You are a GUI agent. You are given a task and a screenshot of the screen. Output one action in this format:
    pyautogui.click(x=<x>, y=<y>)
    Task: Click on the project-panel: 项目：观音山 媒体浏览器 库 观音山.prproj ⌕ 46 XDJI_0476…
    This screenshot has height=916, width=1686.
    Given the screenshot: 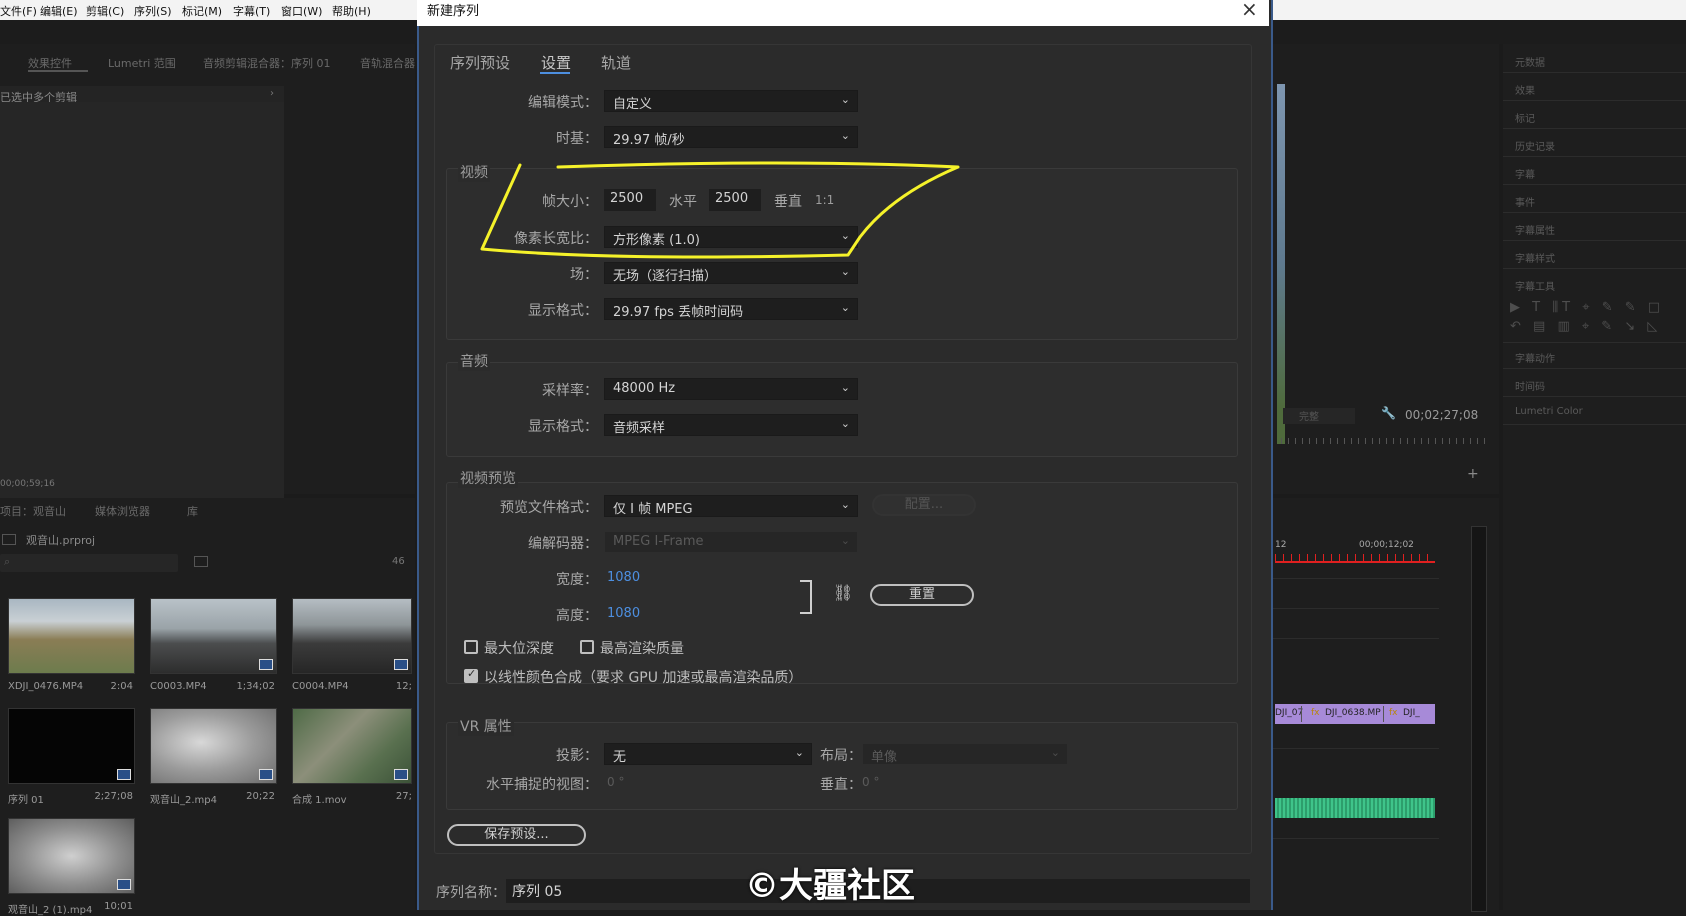 What is the action you would take?
    pyautogui.click(x=207, y=707)
    